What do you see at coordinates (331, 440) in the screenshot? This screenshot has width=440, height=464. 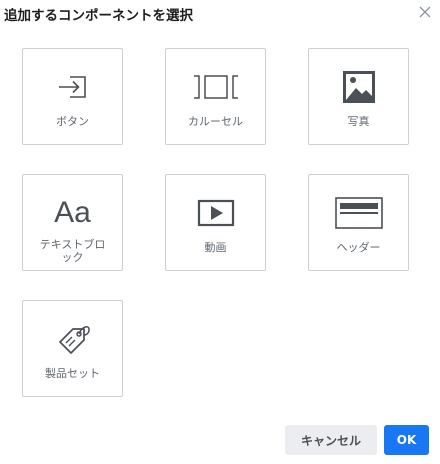 I see `cancel-button: キャンセル` at bounding box center [331, 440].